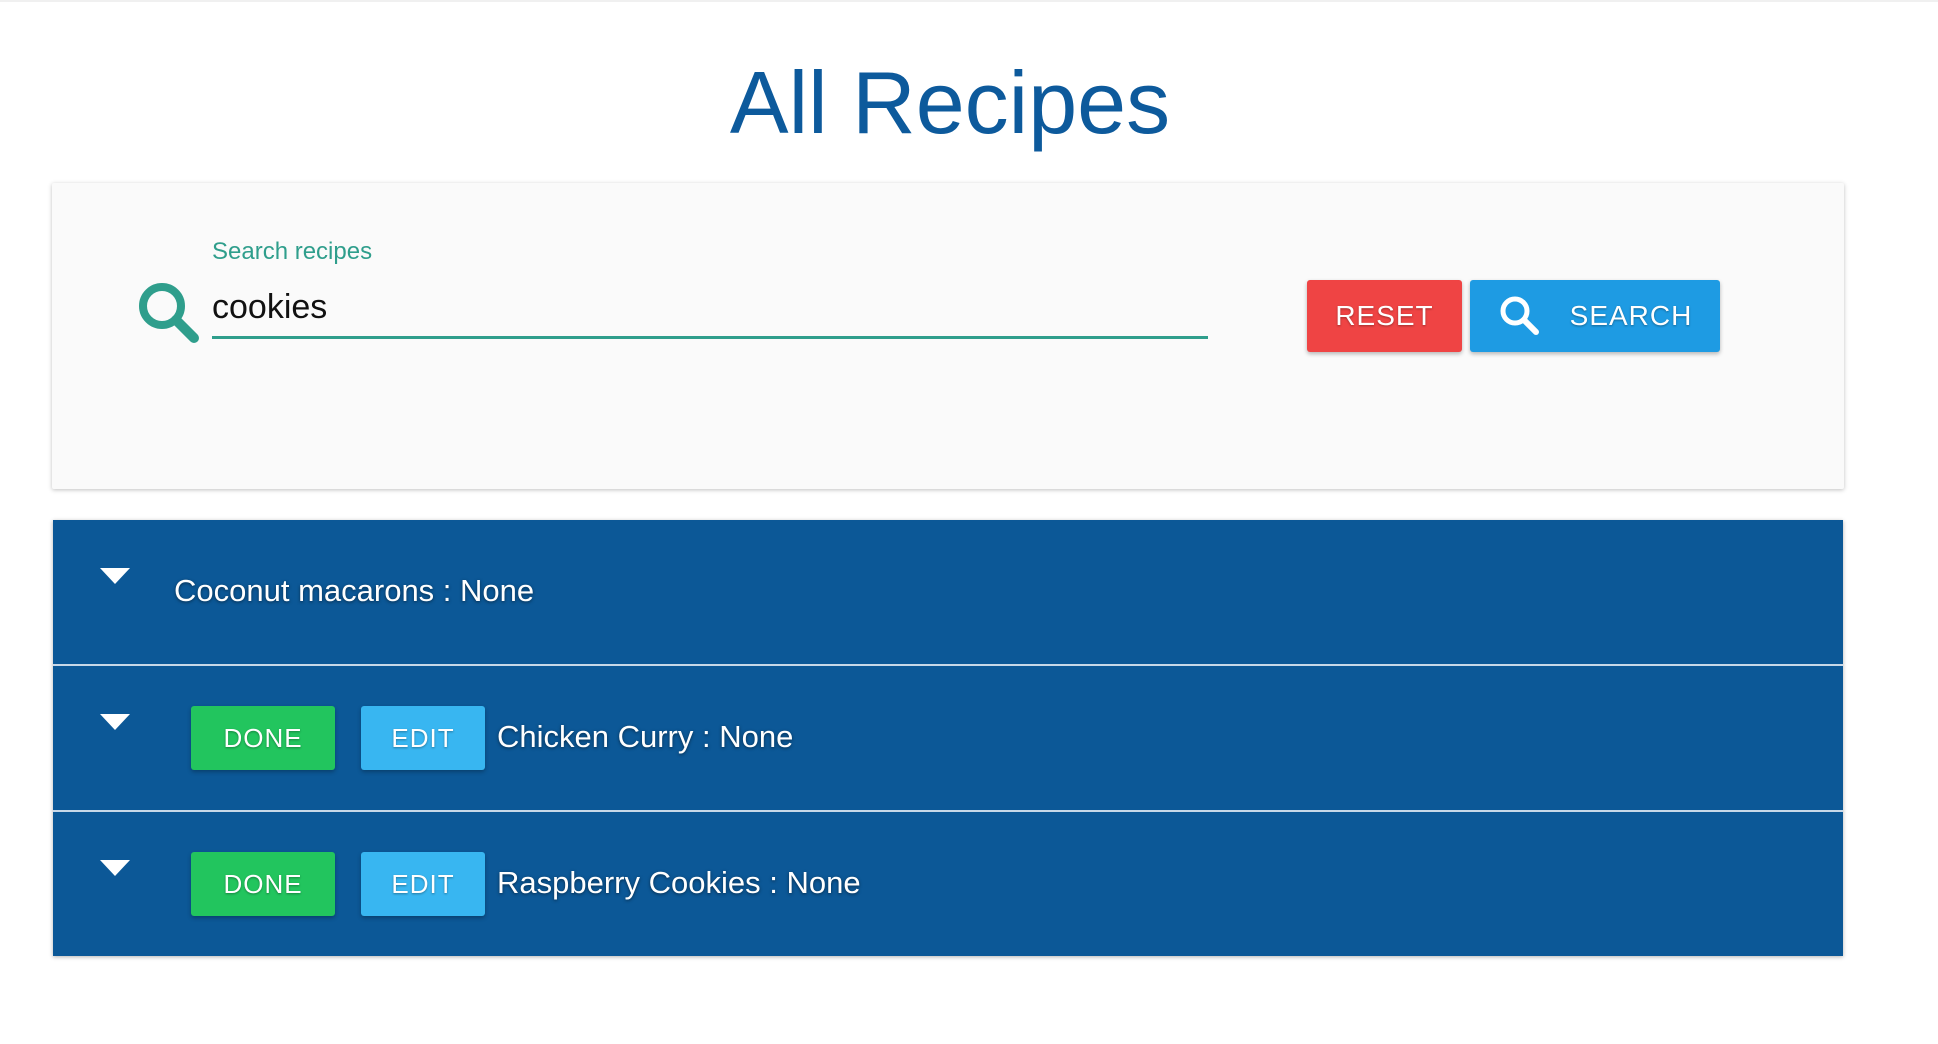 The height and width of the screenshot is (1044, 1938). What do you see at coordinates (948, 592) in the screenshot?
I see `list-item: Coconut macarons : None` at bounding box center [948, 592].